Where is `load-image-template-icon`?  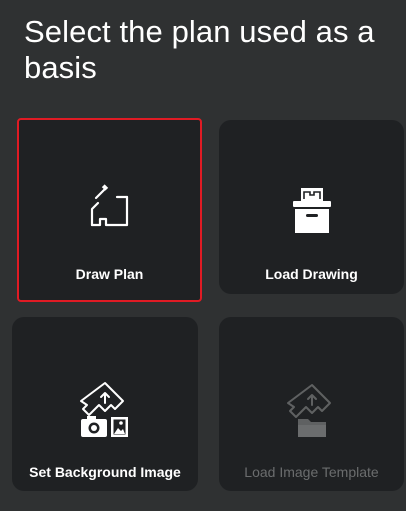
load-image-template-icon is located at coordinates (312, 411).